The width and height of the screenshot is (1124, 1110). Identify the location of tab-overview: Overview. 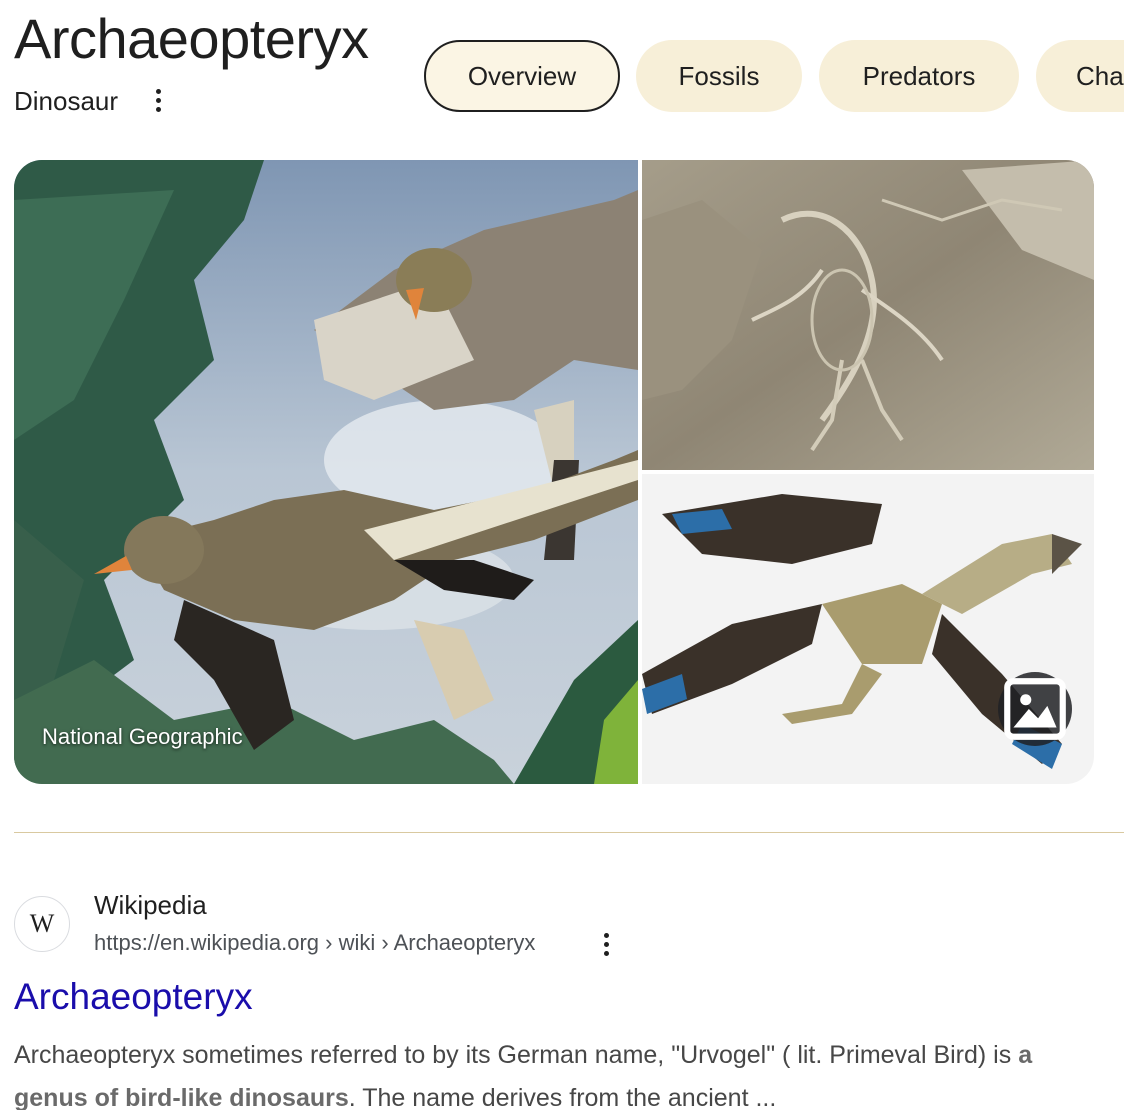
(522, 76).